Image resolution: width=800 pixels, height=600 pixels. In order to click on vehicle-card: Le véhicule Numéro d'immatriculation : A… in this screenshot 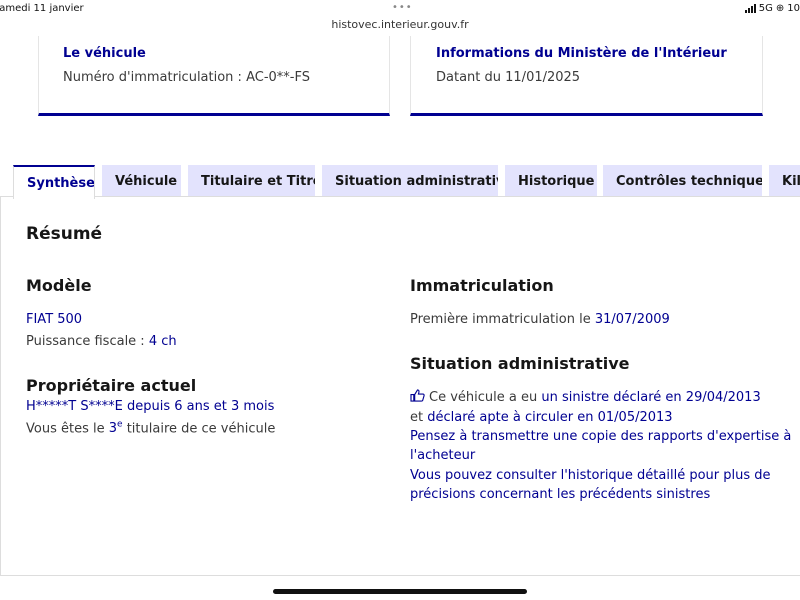, I will do `click(214, 76)`.